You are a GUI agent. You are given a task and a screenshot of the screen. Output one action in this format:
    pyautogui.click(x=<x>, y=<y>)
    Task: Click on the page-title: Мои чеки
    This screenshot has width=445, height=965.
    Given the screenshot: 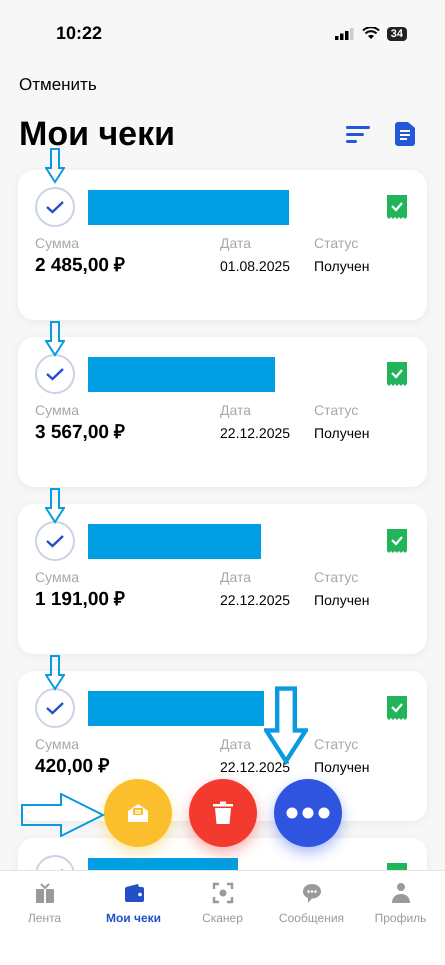 What is the action you would take?
    pyautogui.click(x=97, y=134)
    